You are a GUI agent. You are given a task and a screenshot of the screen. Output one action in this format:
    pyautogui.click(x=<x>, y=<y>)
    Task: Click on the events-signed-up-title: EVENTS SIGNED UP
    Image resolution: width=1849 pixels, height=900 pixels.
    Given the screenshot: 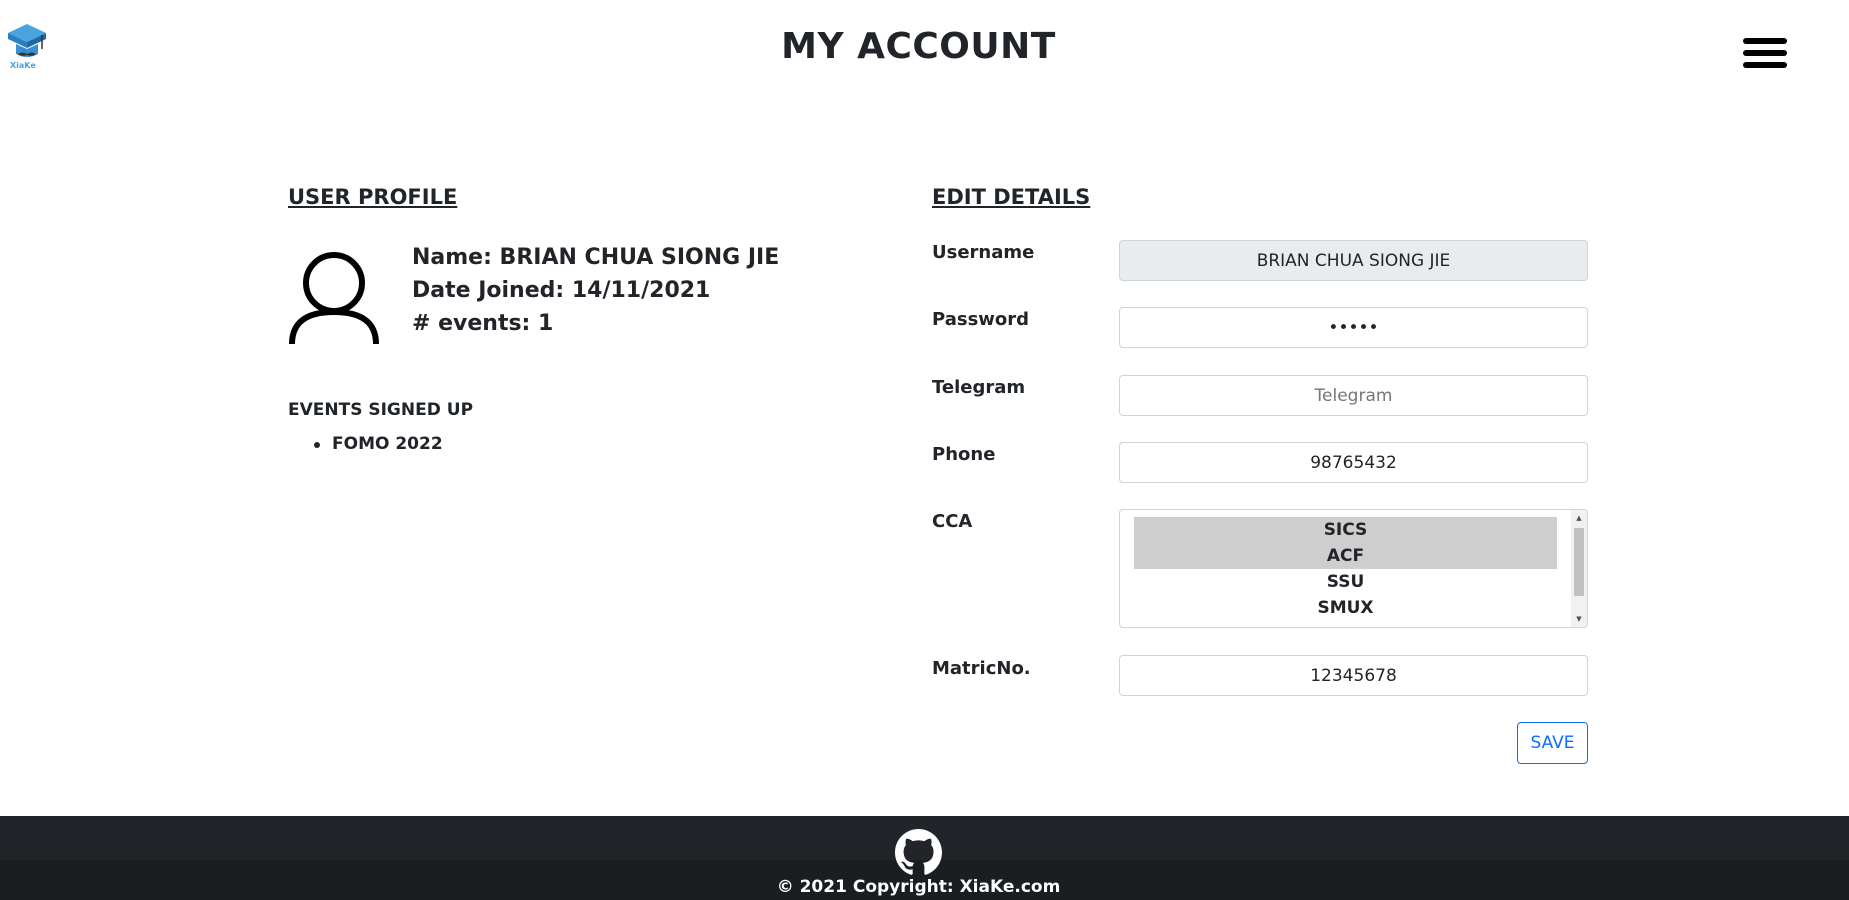 What is the action you would take?
    pyautogui.click(x=381, y=410)
    